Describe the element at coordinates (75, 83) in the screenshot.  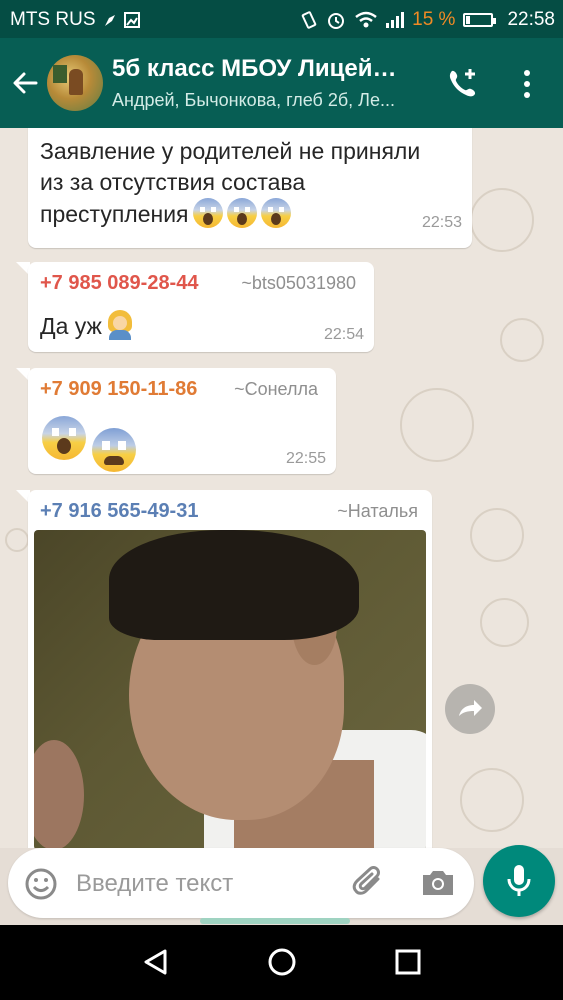
I see `group-avatar` at that location.